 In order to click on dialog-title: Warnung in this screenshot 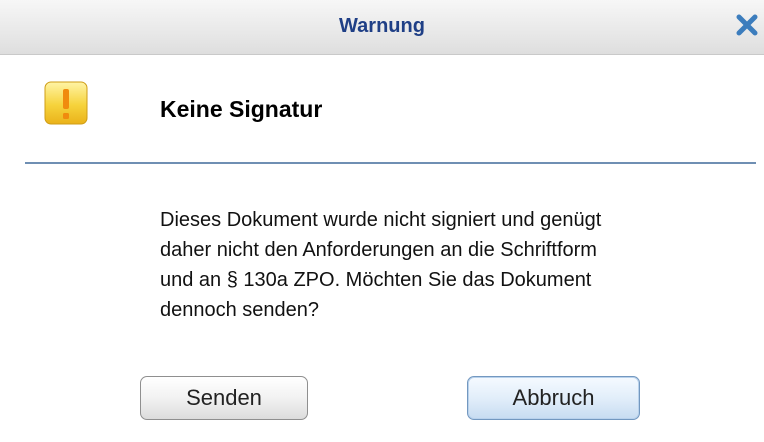, I will do `click(382, 26)`.